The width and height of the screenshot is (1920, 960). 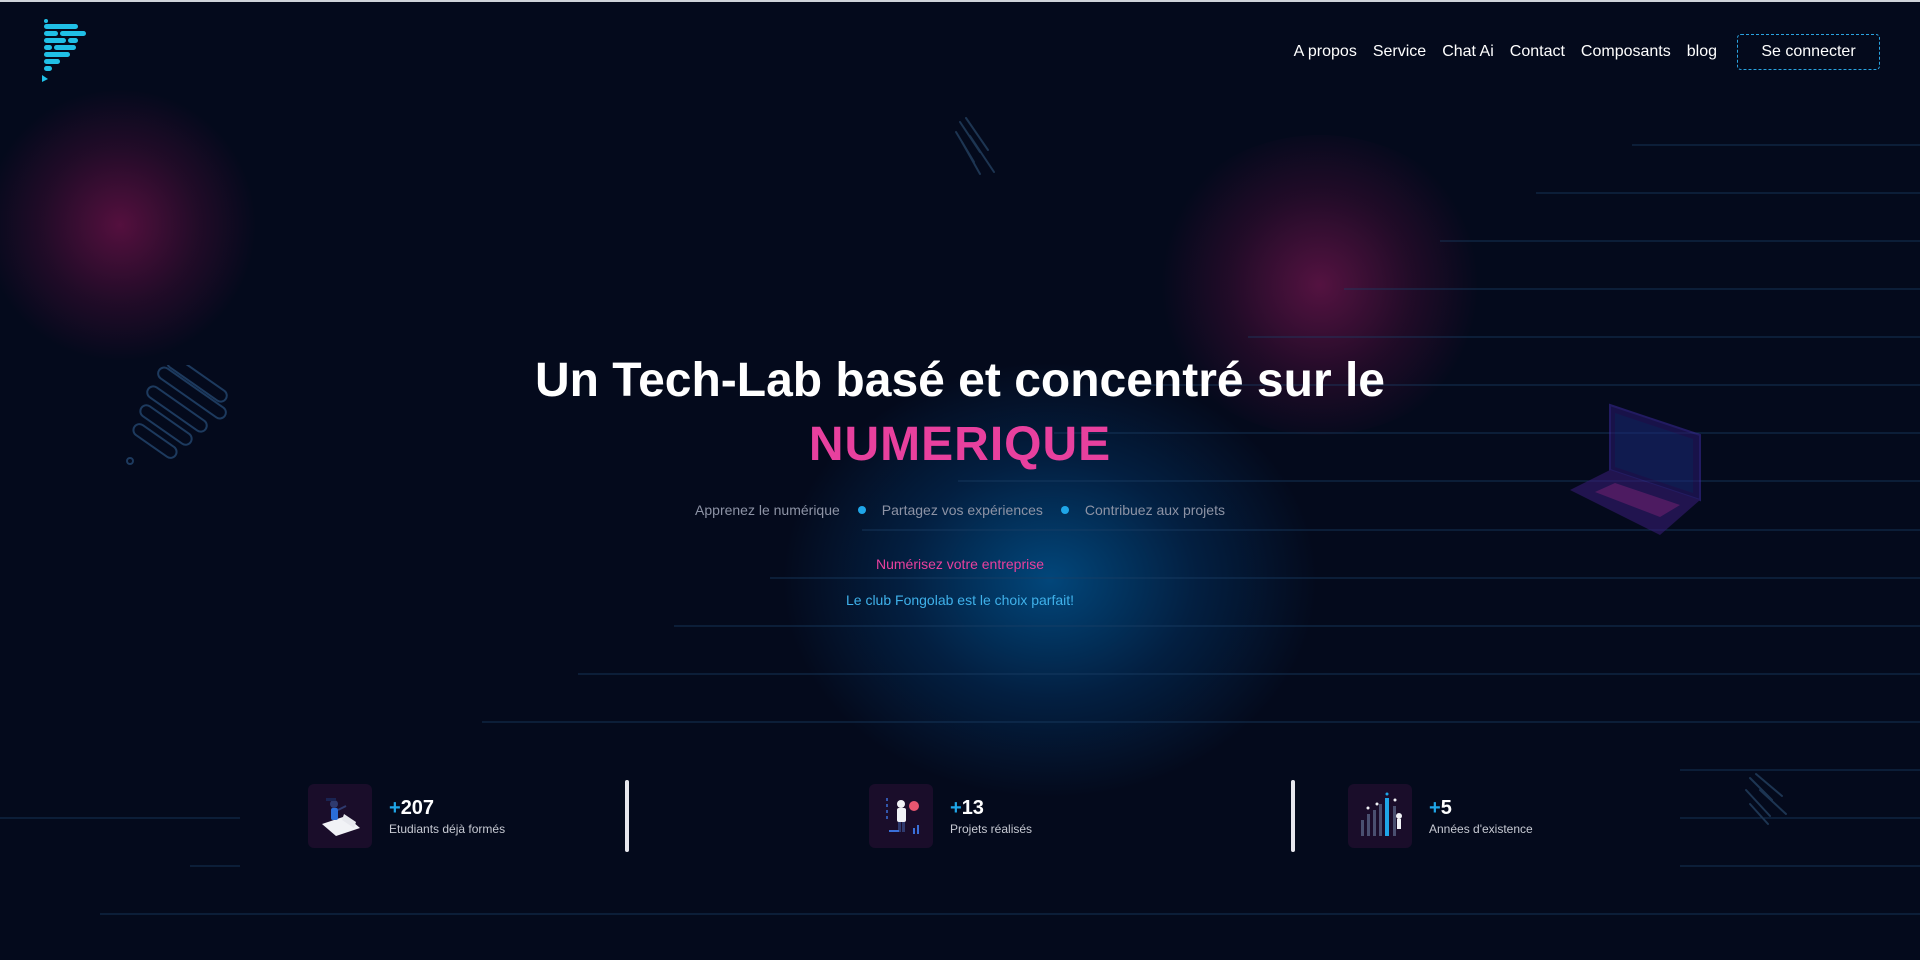 What do you see at coordinates (1808, 52) in the screenshot?
I see `login-button: Se connecter` at bounding box center [1808, 52].